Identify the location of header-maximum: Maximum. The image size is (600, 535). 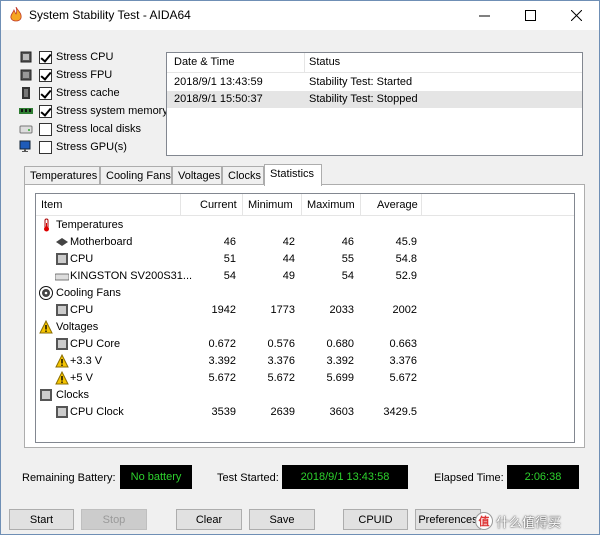
(331, 205).